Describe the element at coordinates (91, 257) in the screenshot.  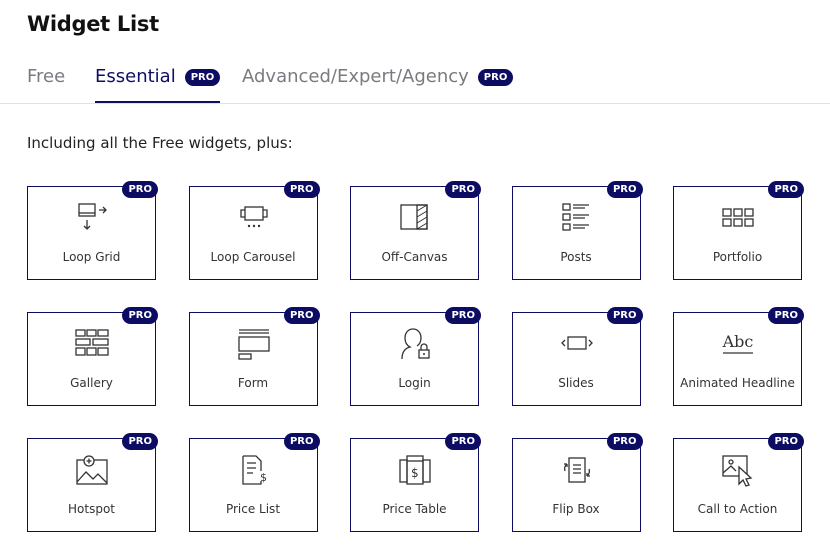
I see `widget-label: Loop Grid` at that location.